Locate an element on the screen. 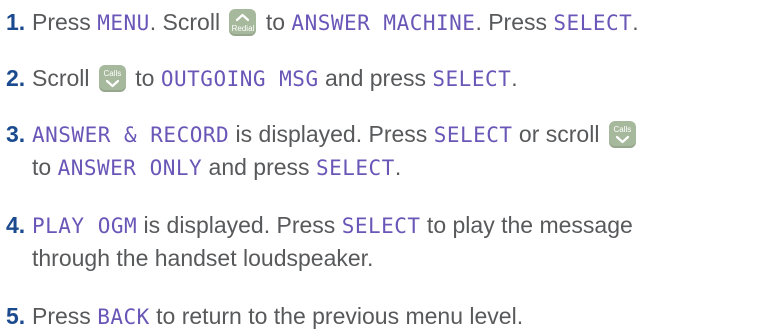  step-text: through the handset loudspeaker. is located at coordinates (203, 258).